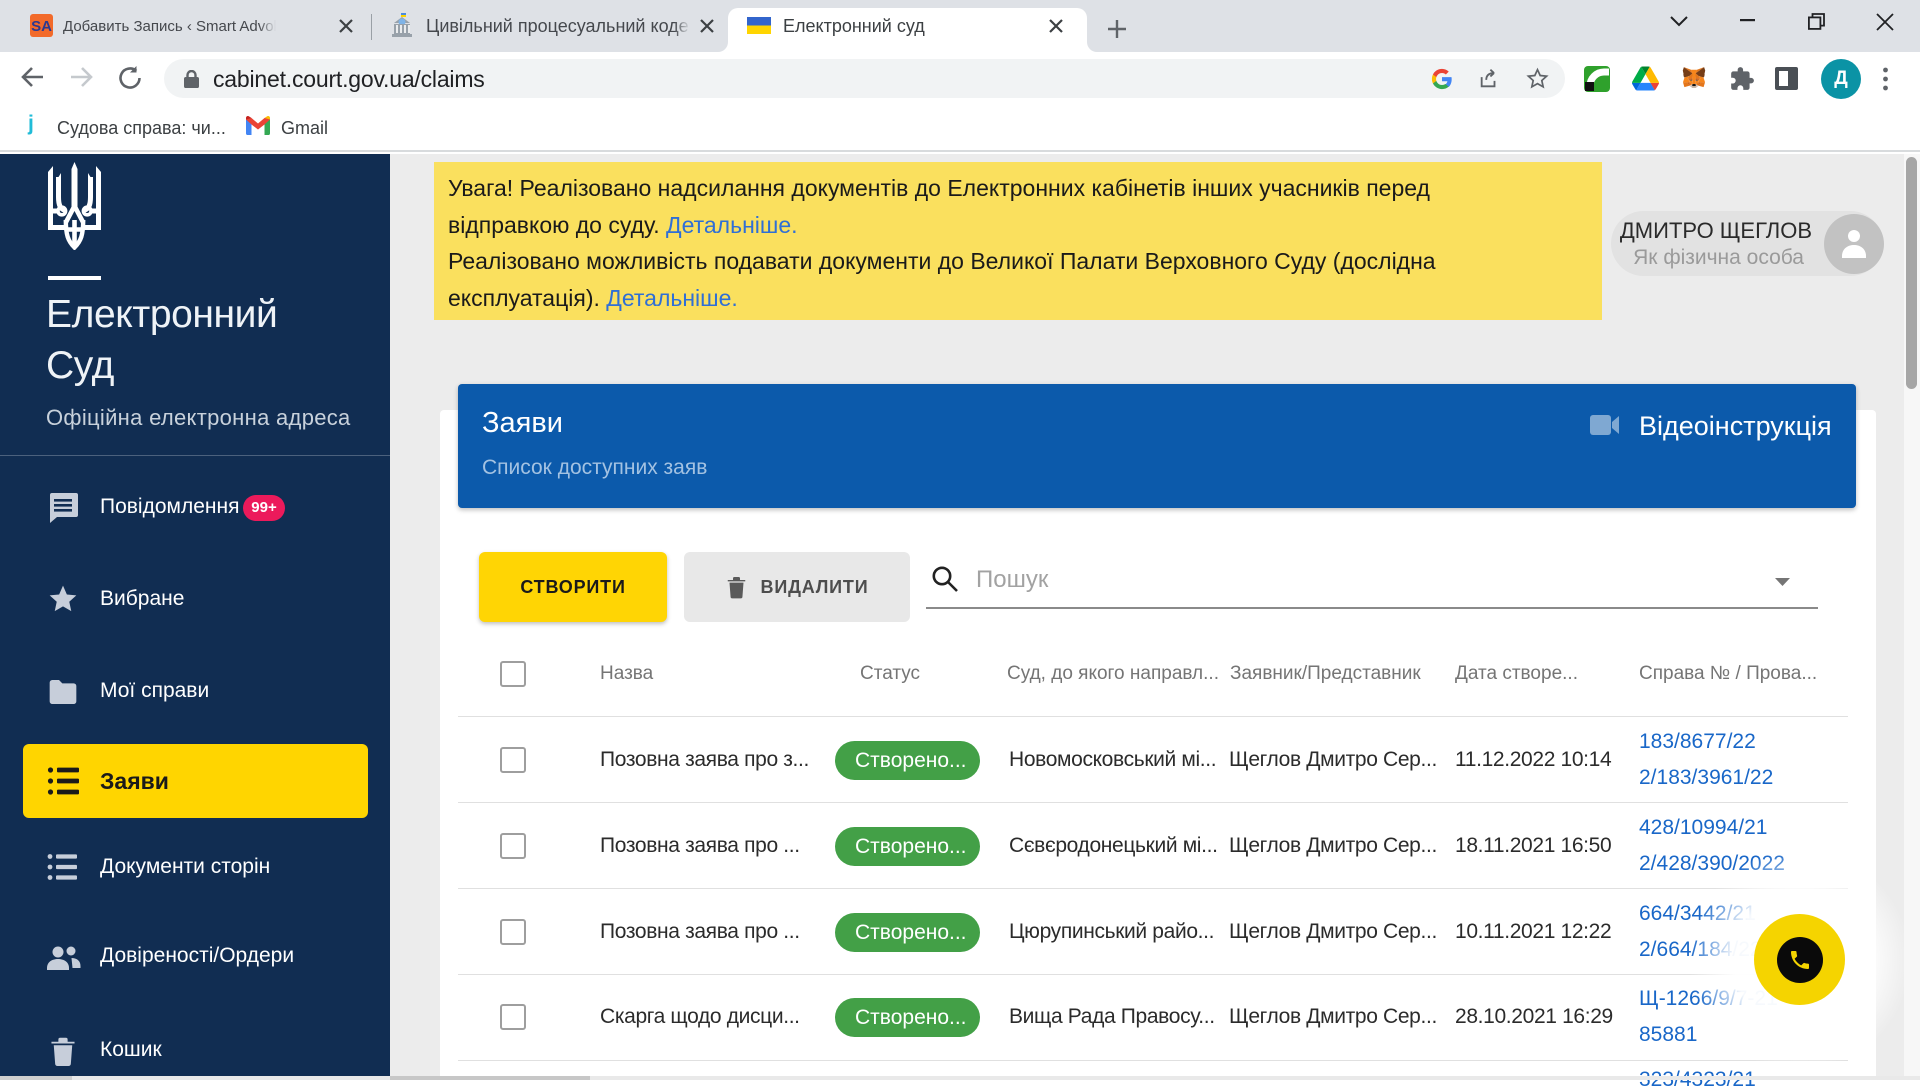 This screenshot has width=1920, height=1092. I want to click on svg-text: SA, so click(41, 26).